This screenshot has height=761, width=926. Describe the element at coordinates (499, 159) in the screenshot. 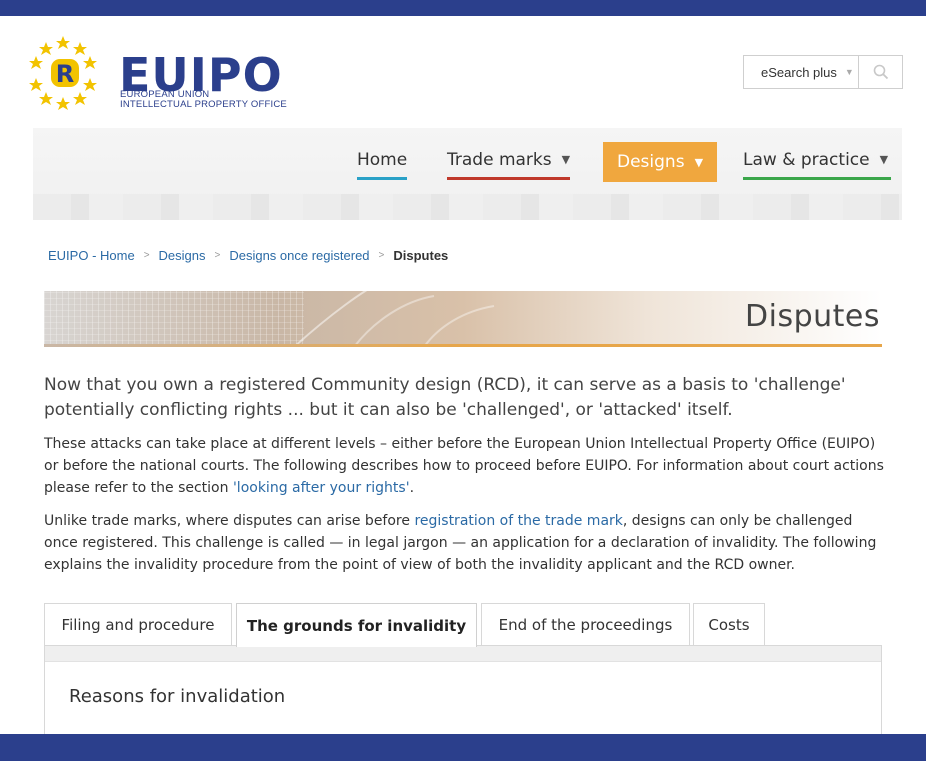

I see `nav-item-trade-marks-label: Trade marks` at that location.